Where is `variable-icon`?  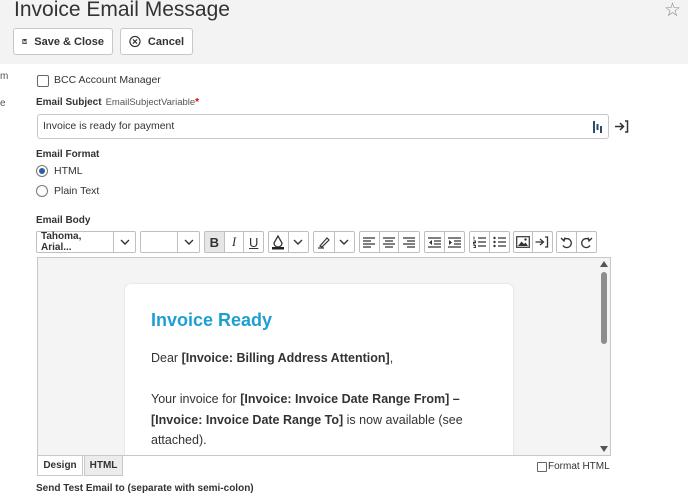 variable-icon is located at coordinates (597, 127).